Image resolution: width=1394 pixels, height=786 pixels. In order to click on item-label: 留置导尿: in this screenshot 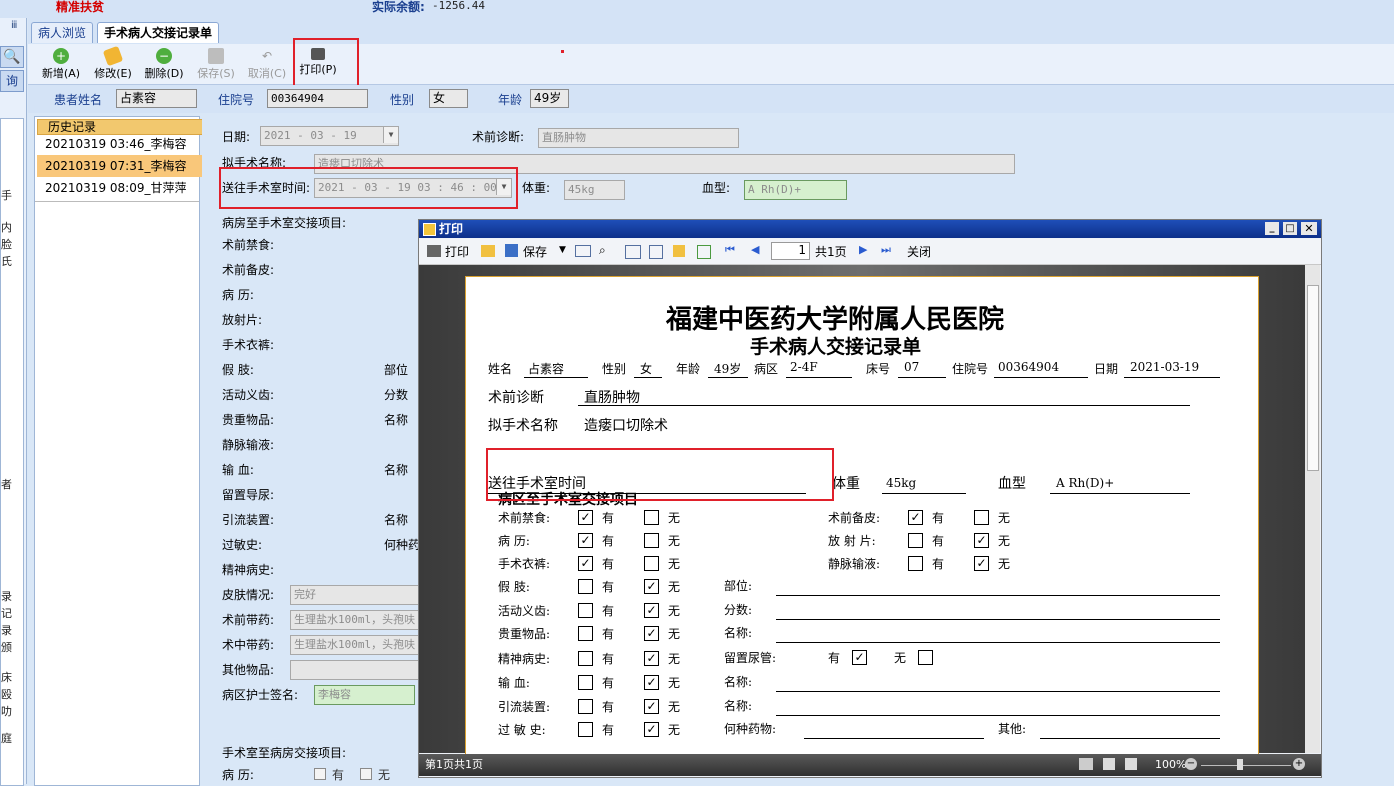, I will do `click(248, 495)`.